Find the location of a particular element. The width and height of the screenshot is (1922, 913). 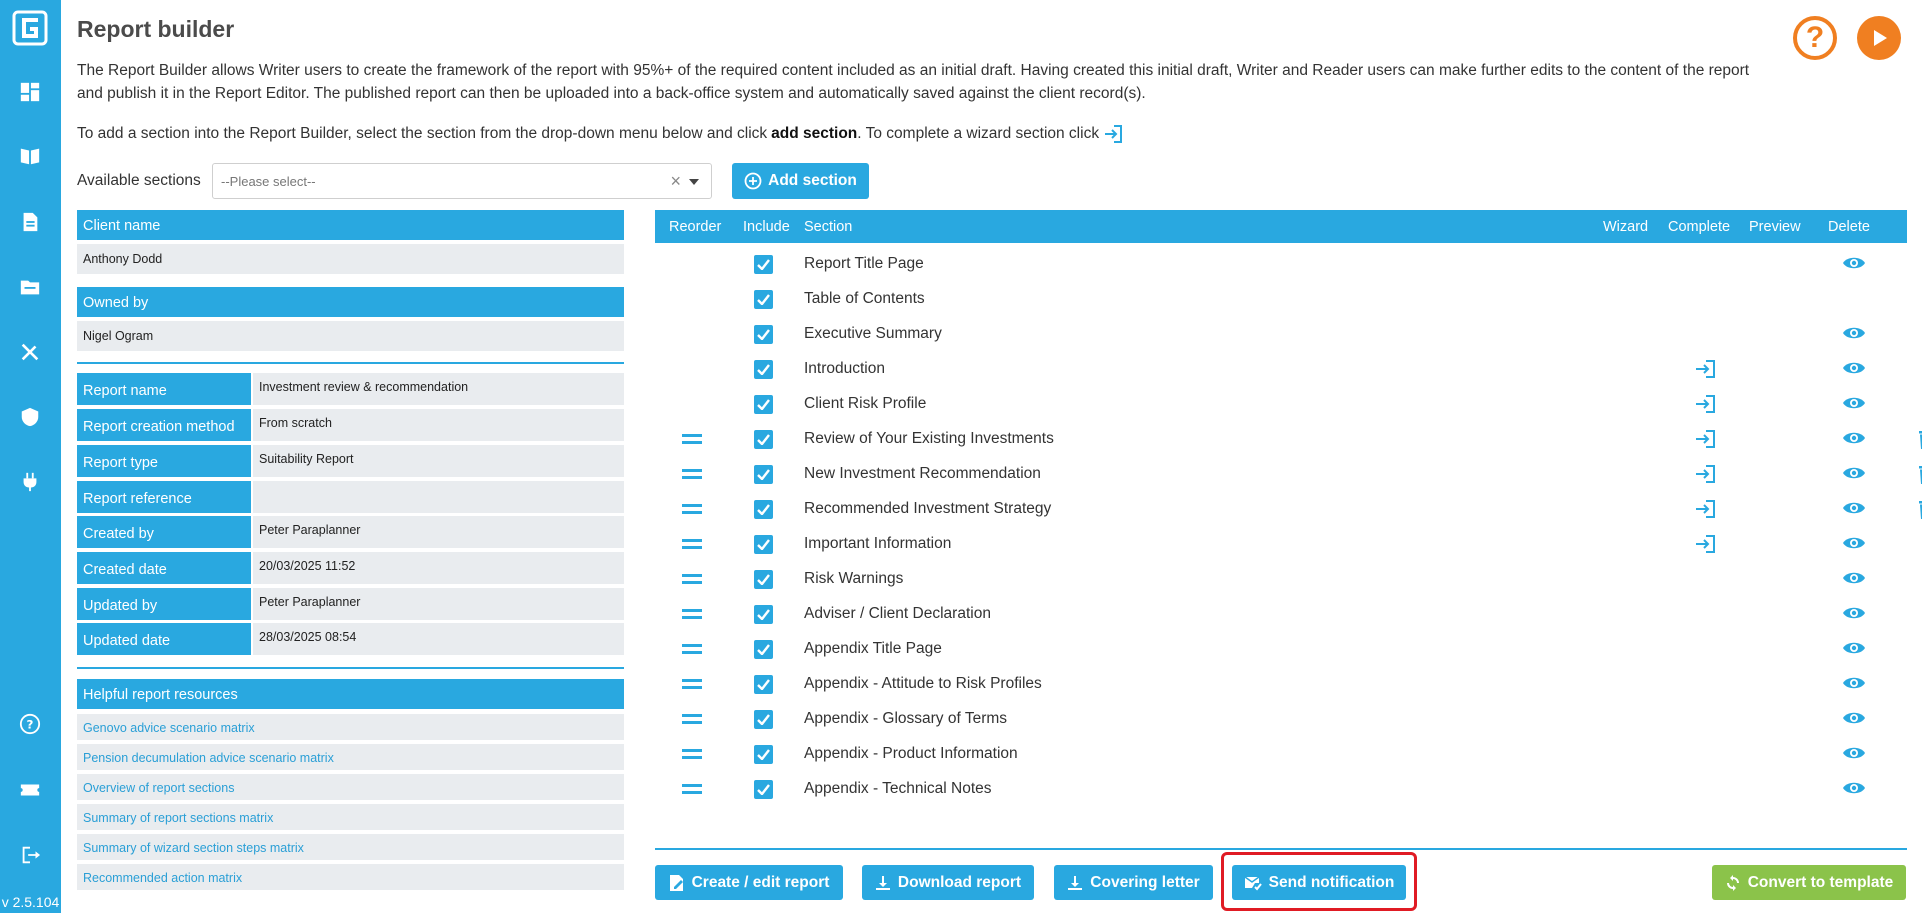

covering-letter-button: Covering letter is located at coordinates (1133, 882).